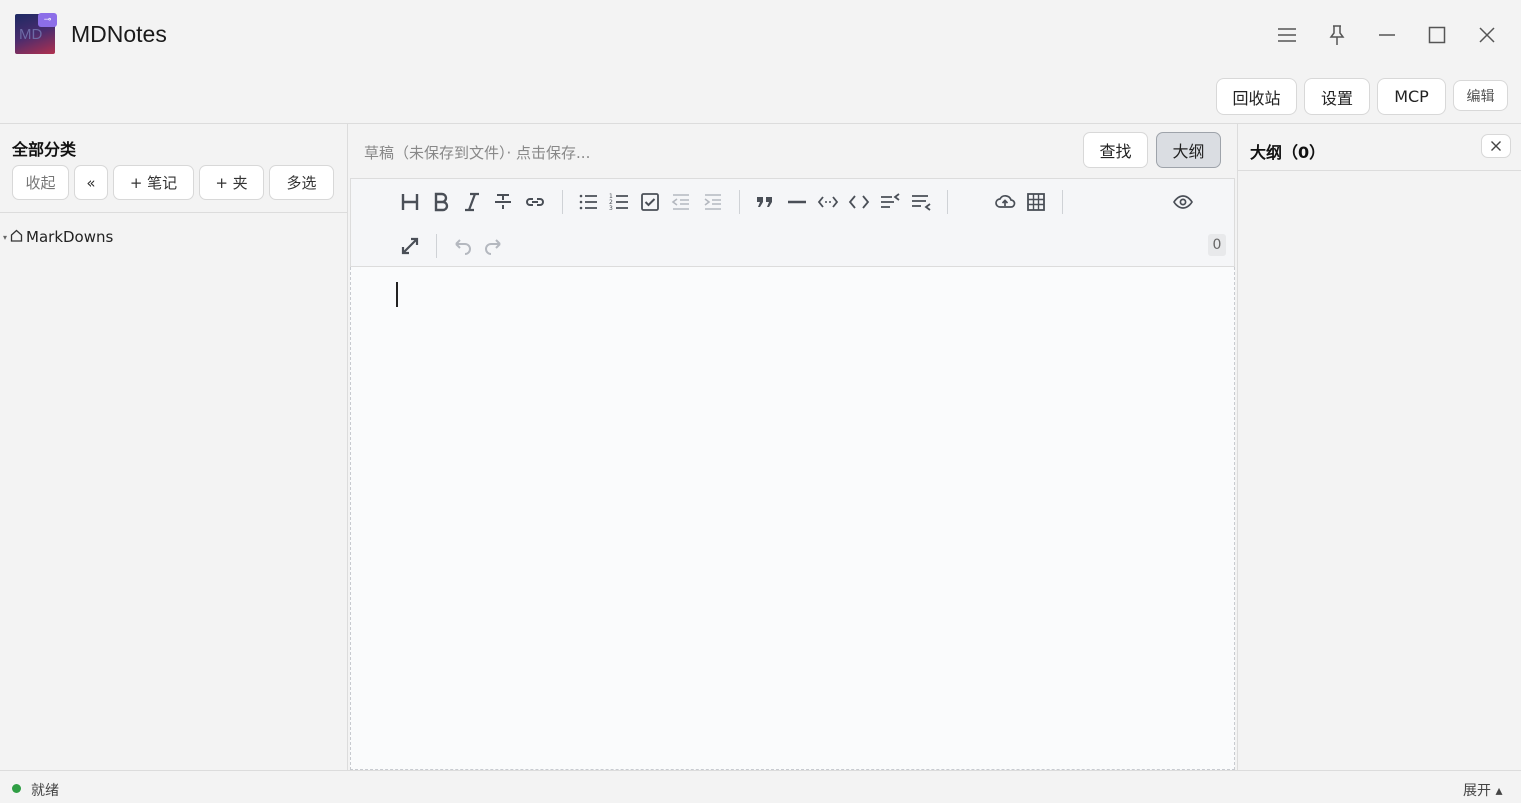  I want to click on sidebar-divider, so click(174, 212).